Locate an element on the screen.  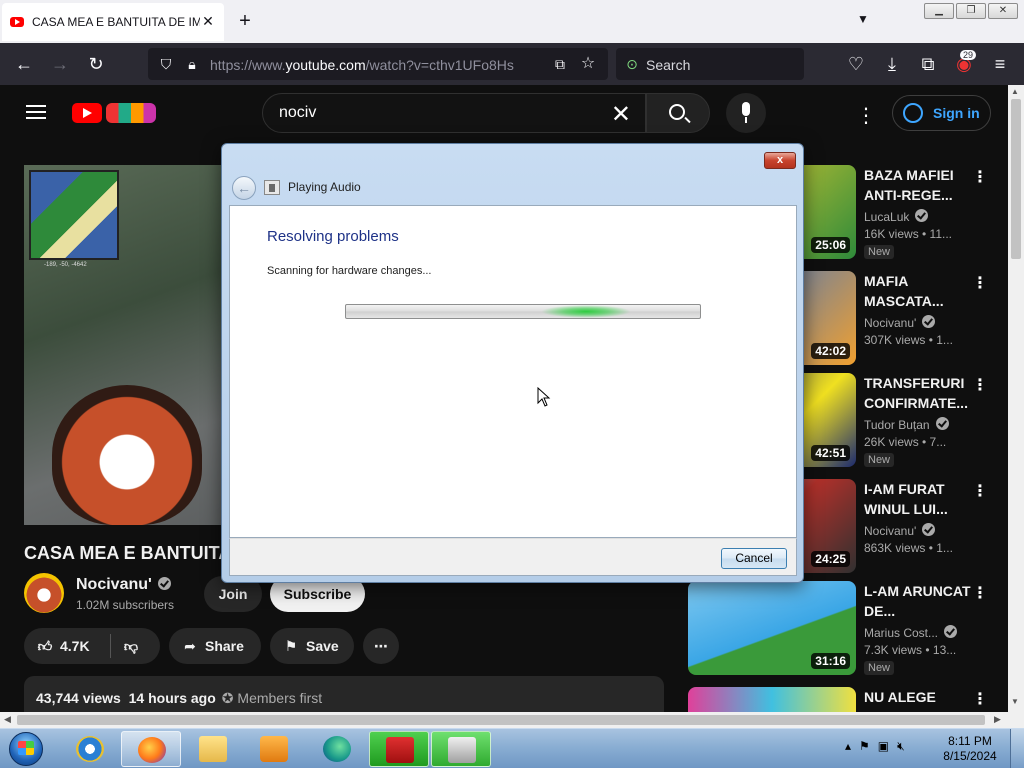
thumbs-up-icon: 👍︎ is located at coordinates (45, 646).